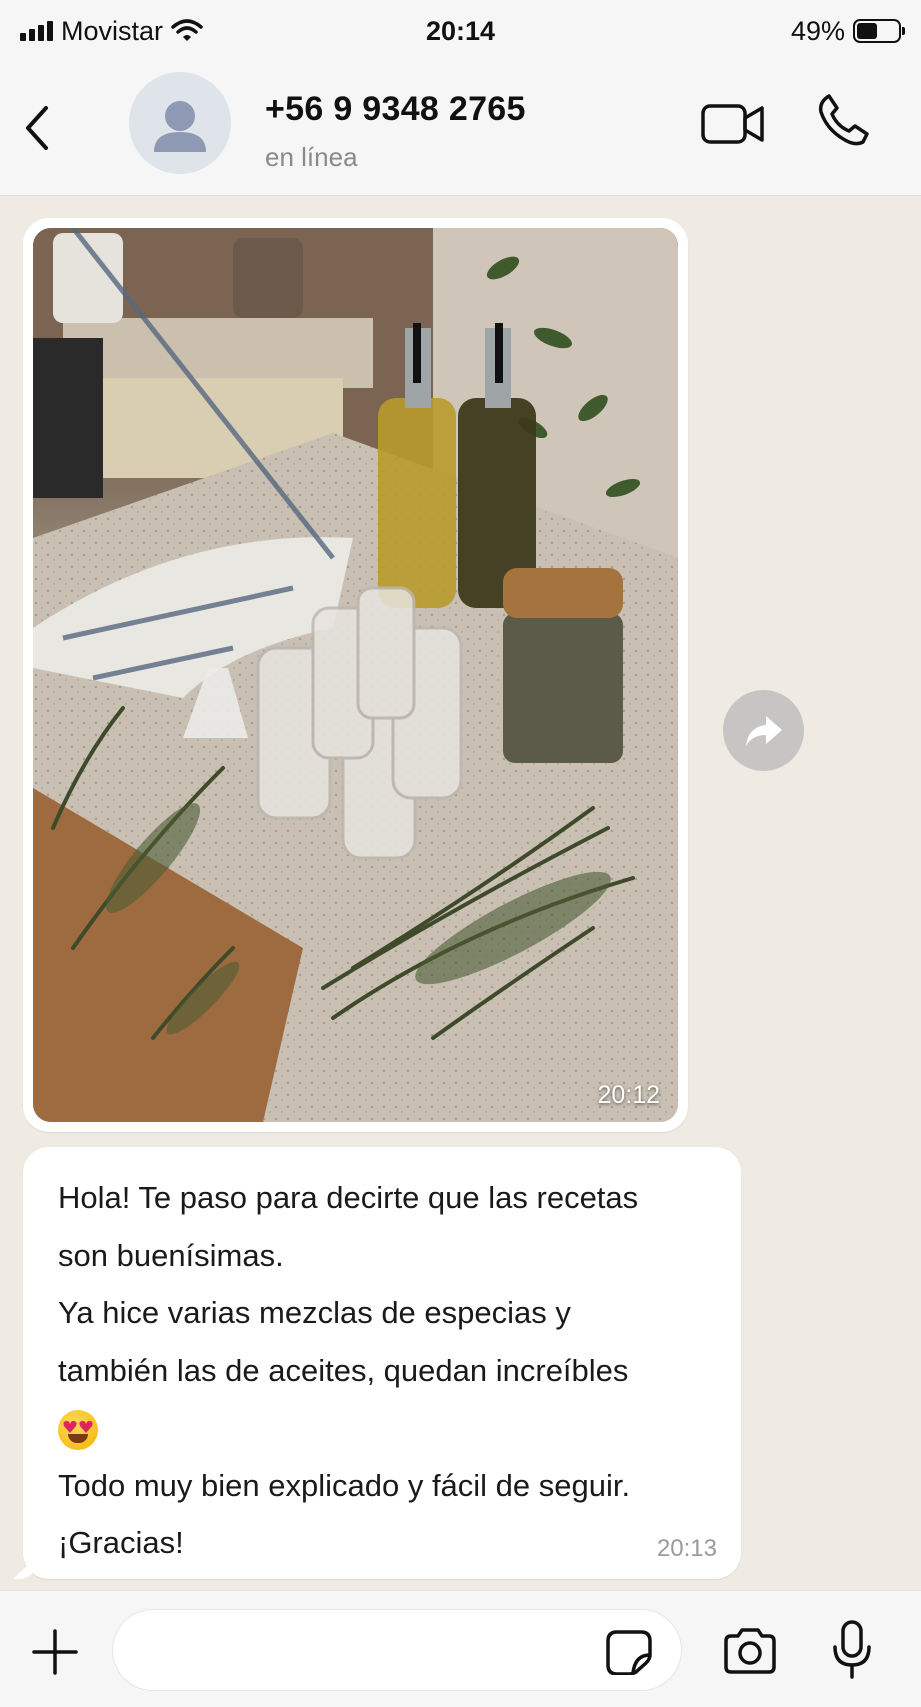 This screenshot has width=921, height=1707. Describe the element at coordinates (37, 128) in the screenshot. I see `chevron-left-icon` at that location.